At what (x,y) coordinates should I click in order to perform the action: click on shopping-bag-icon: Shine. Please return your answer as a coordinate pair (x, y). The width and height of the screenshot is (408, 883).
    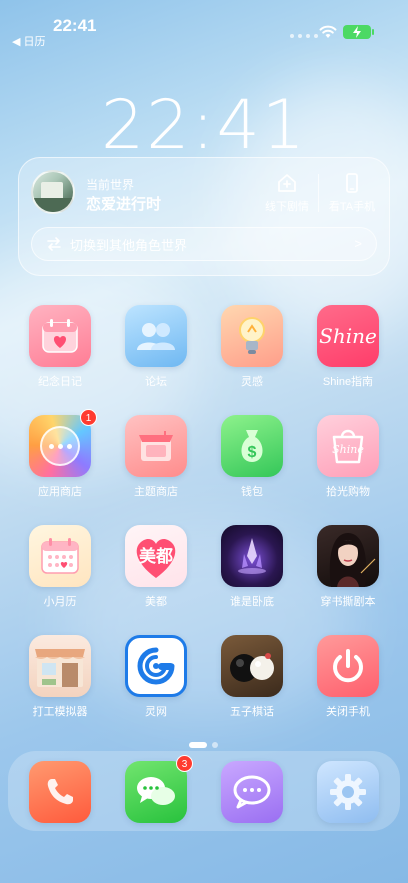
    Looking at the image, I should click on (348, 446).